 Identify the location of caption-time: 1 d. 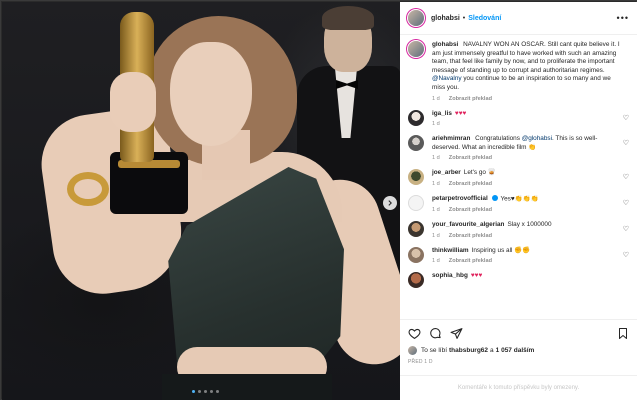
(436, 98).